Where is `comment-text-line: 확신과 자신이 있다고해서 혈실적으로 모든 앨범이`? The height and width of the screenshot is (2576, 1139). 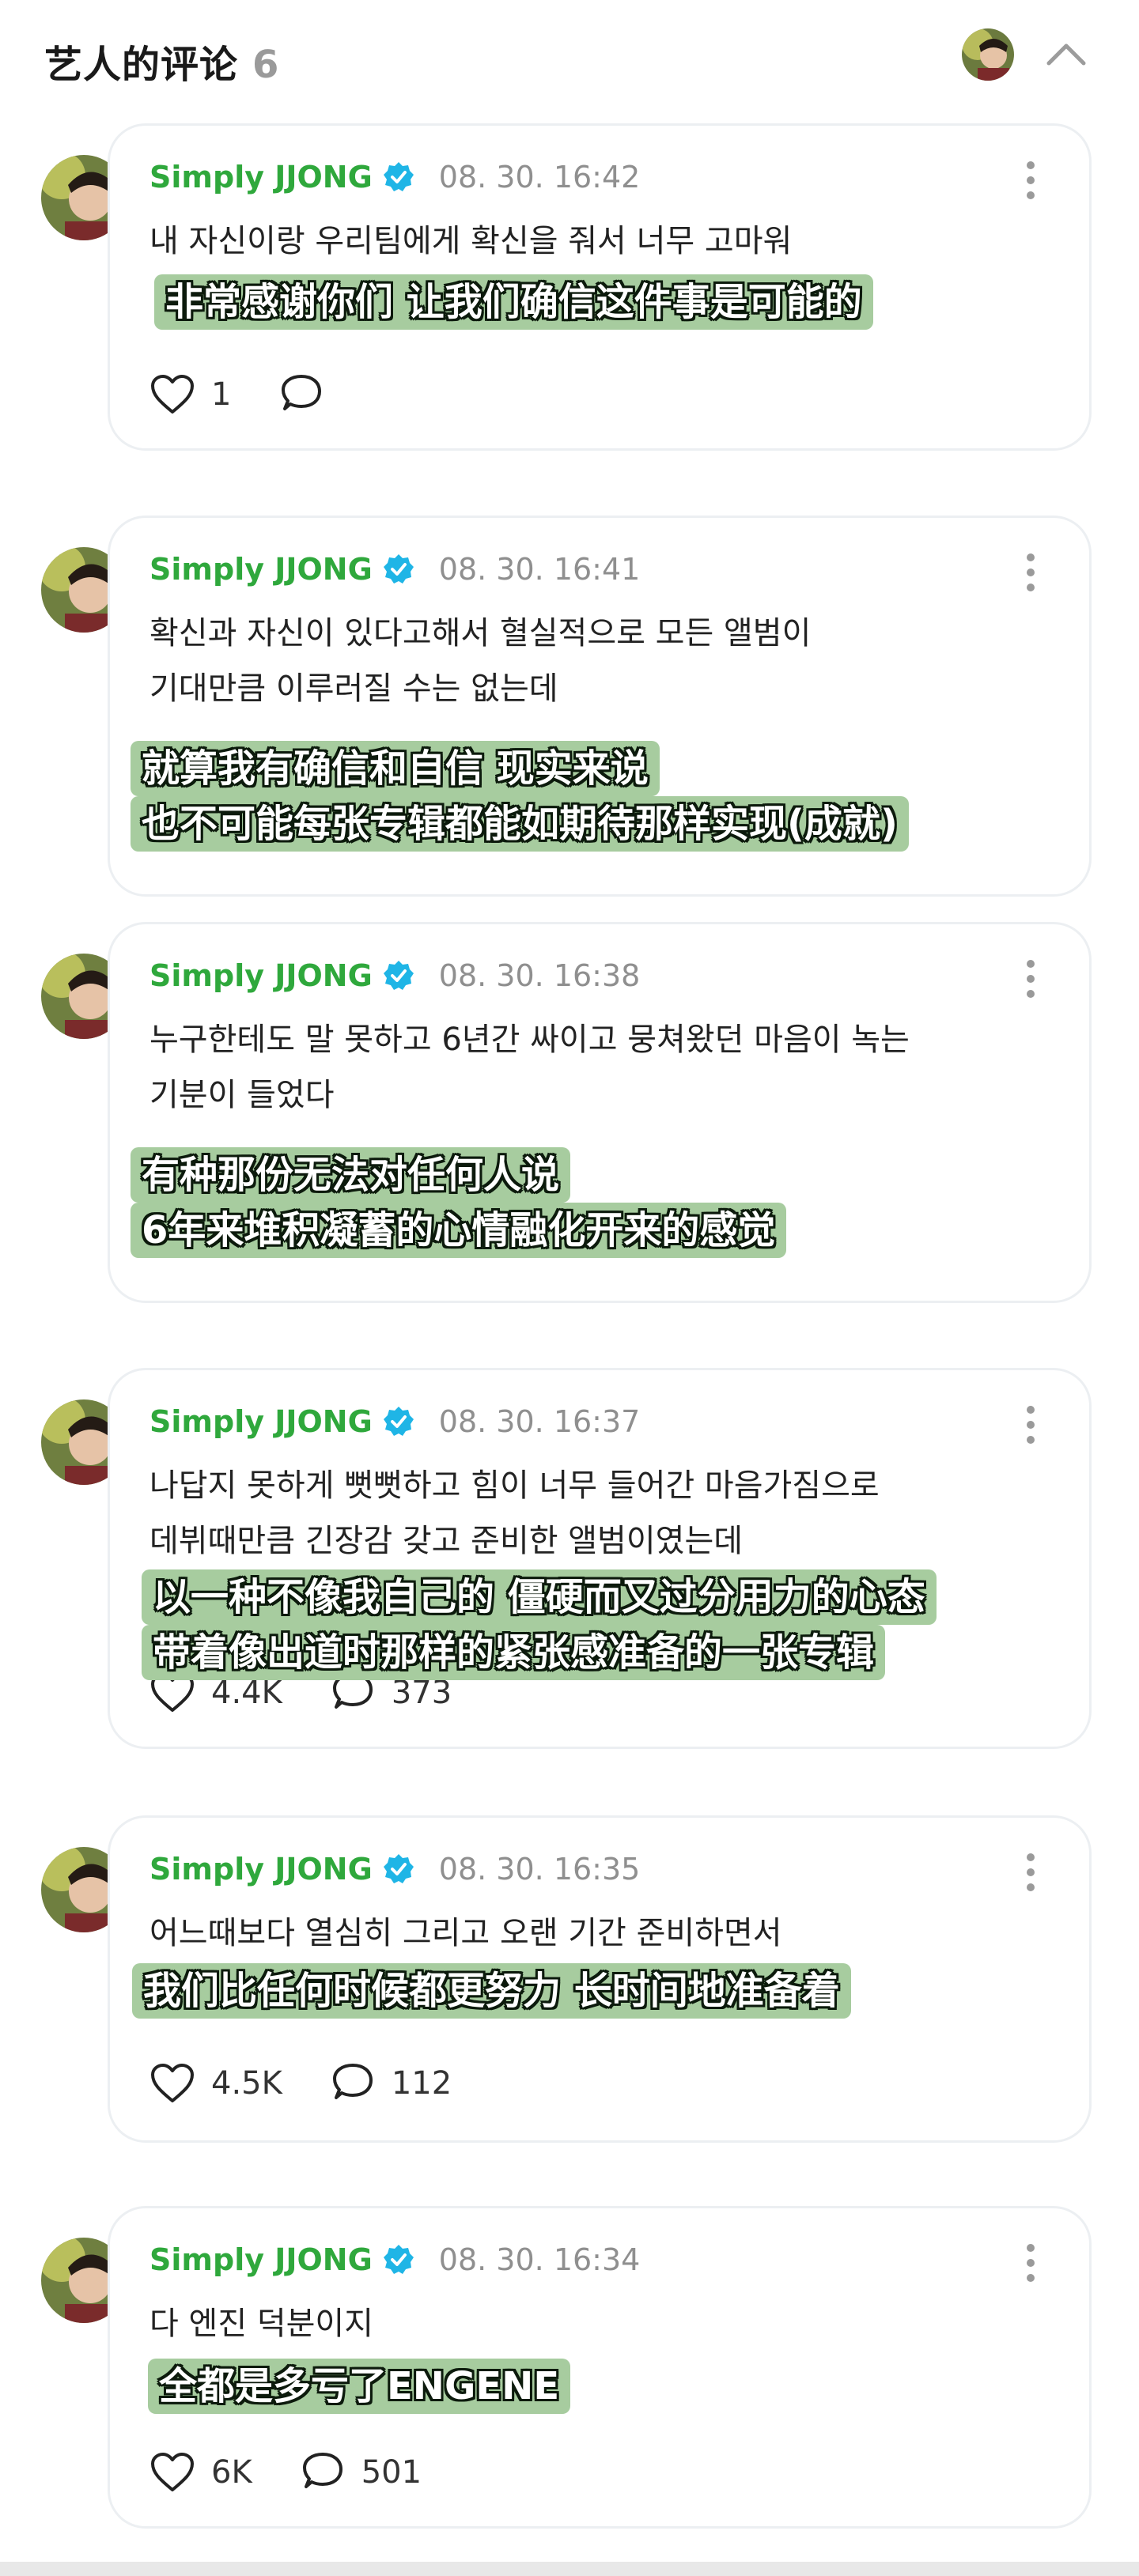 comment-text-line: 확신과 자신이 있다고해서 혈실적으로 모든 앨범이 is located at coordinates (480, 633).